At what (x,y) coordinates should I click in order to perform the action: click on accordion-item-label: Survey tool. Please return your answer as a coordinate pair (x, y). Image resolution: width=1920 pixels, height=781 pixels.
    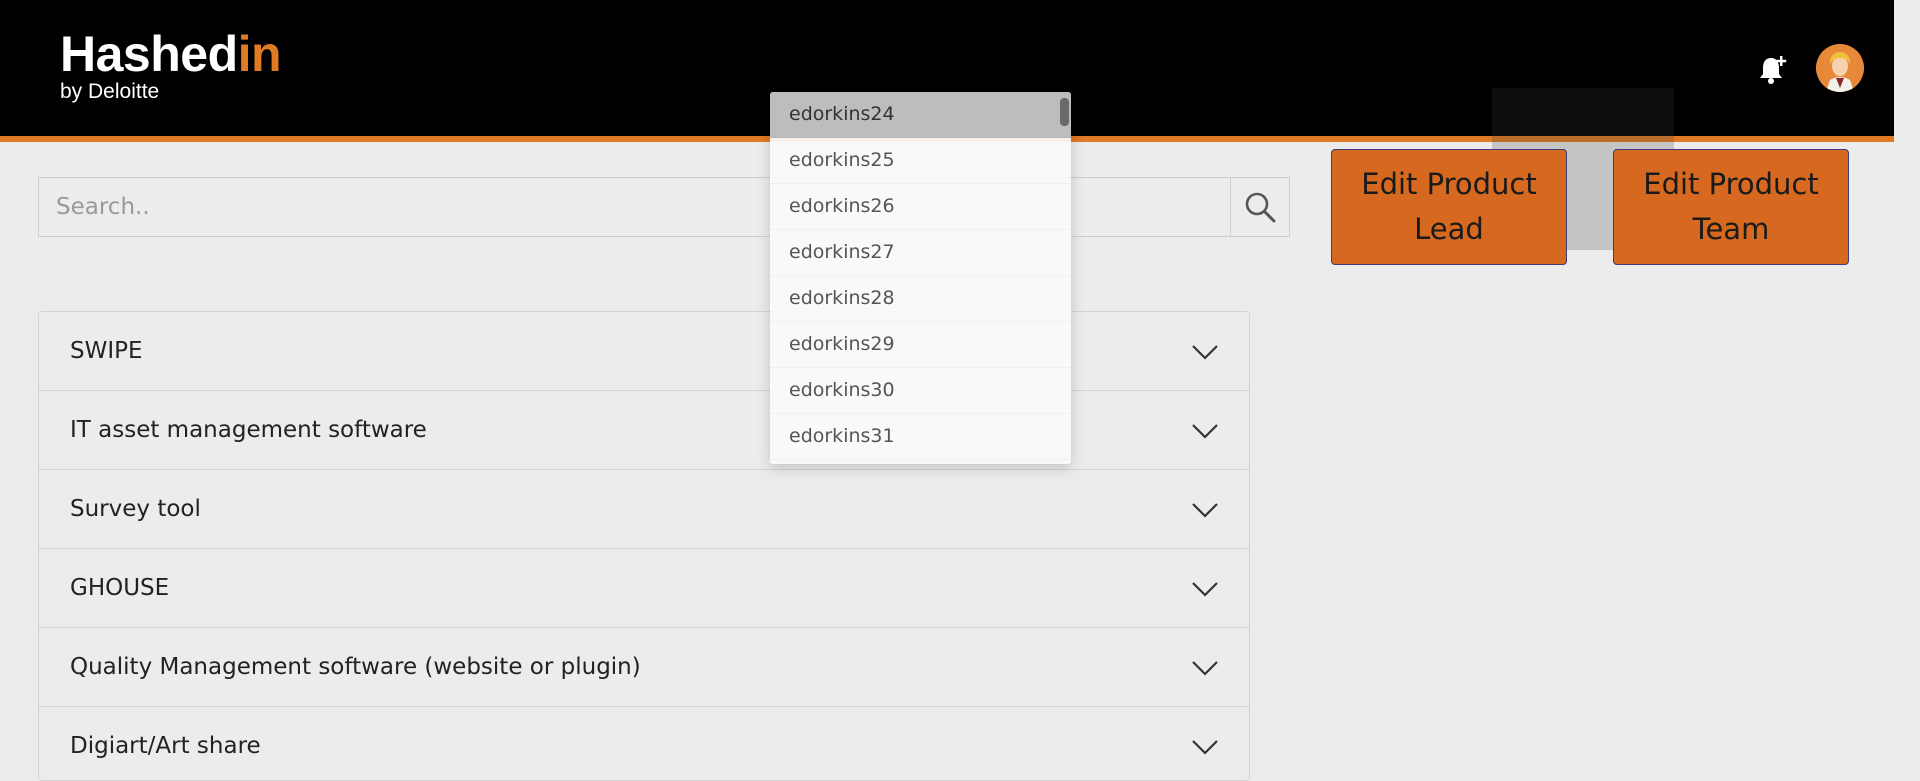
    Looking at the image, I should click on (135, 509).